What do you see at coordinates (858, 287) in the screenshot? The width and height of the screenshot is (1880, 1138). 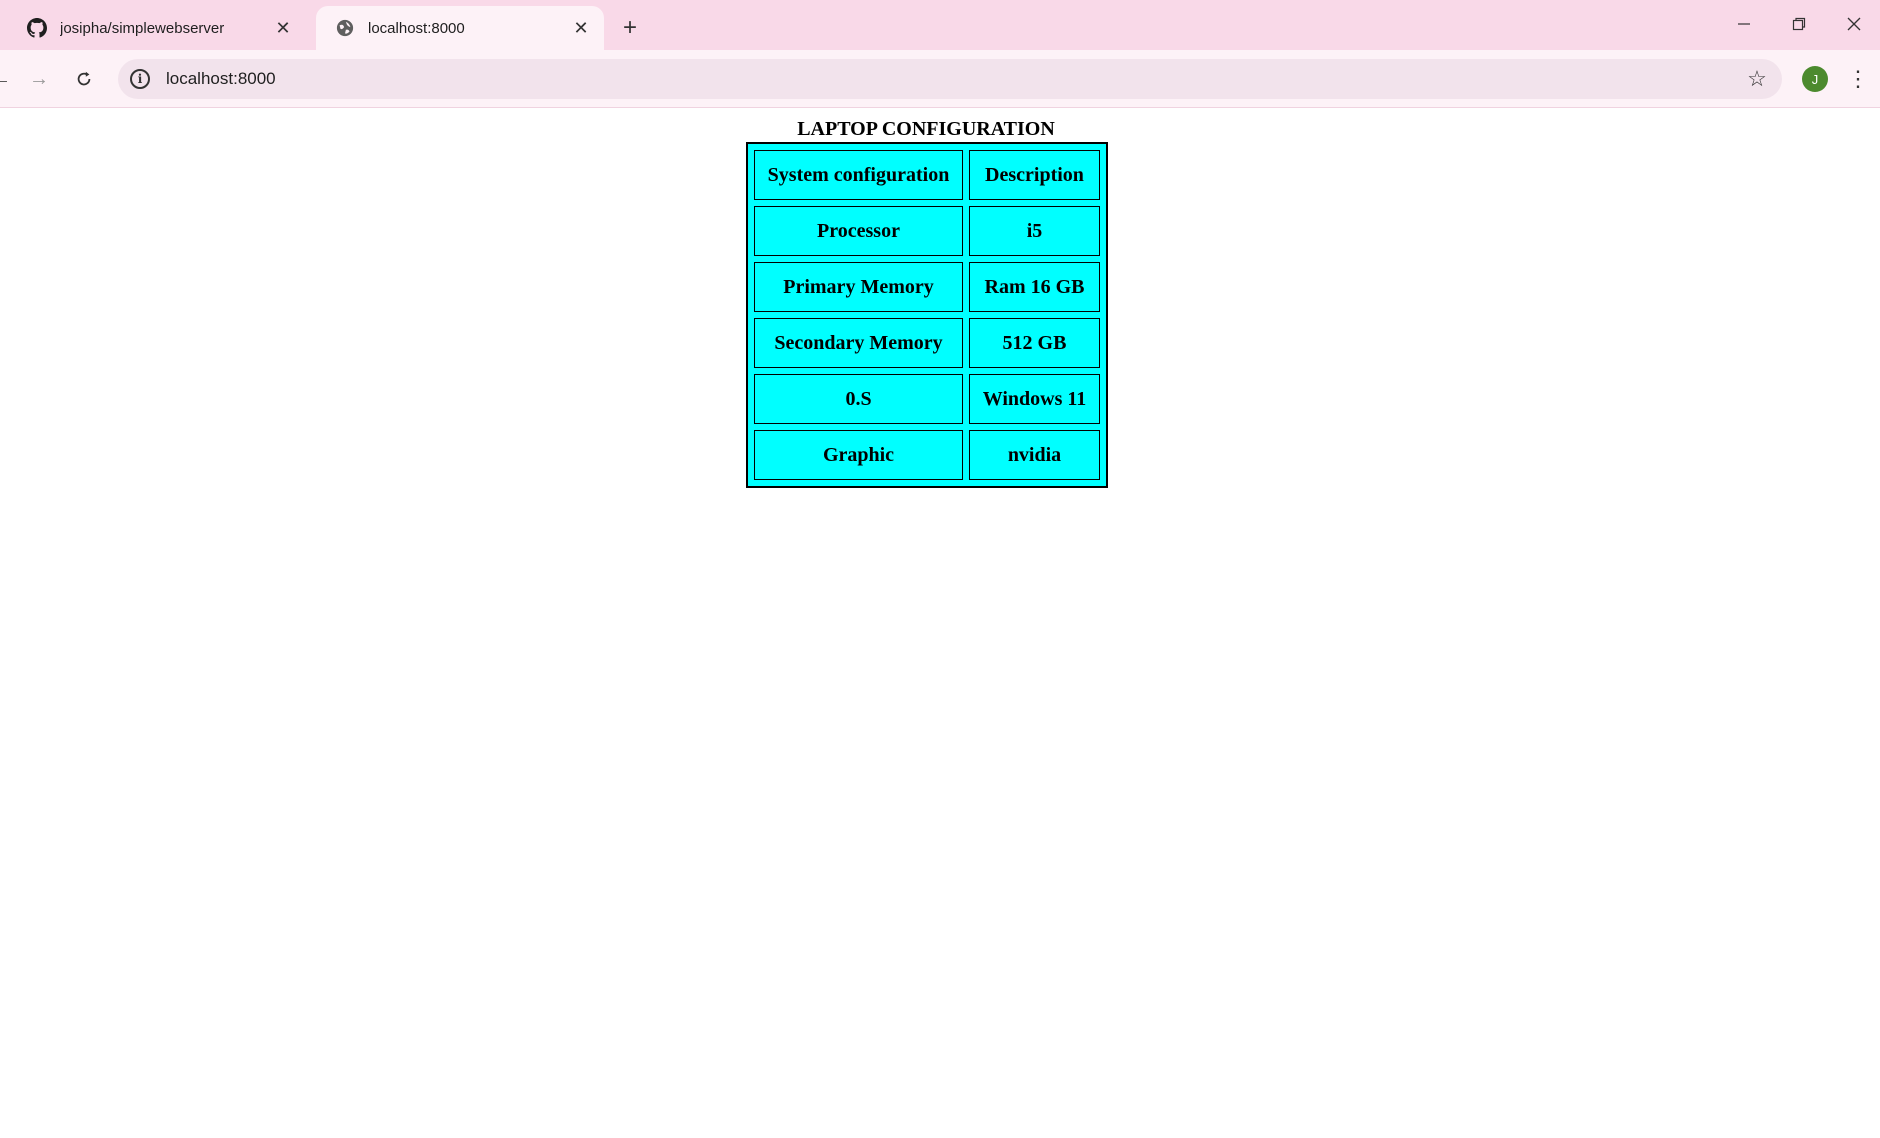 I see `config-name-cell: Primary Memory` at bounding box center [858, 287].